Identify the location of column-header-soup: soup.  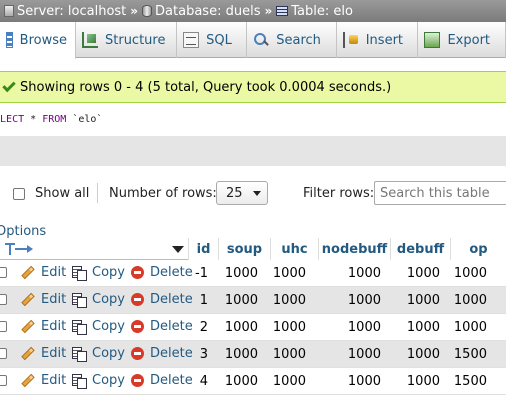
(244, 249).